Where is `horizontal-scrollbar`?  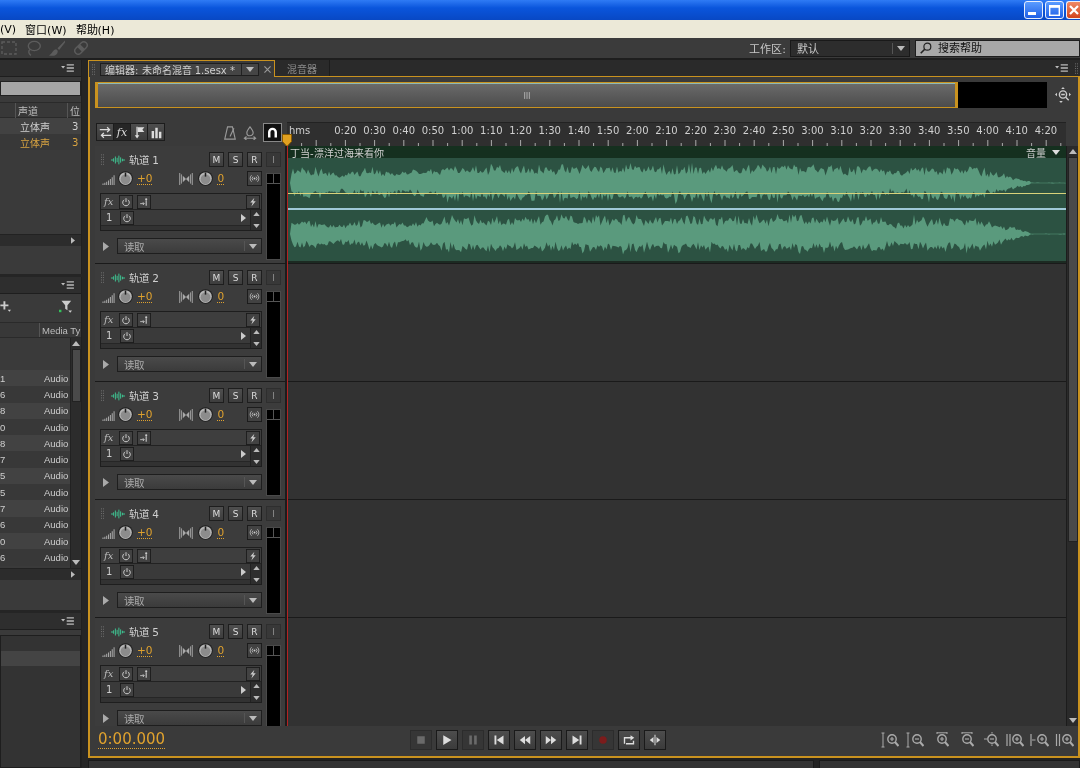 horizontal-scrollbar is located at coordinates (40, 240).